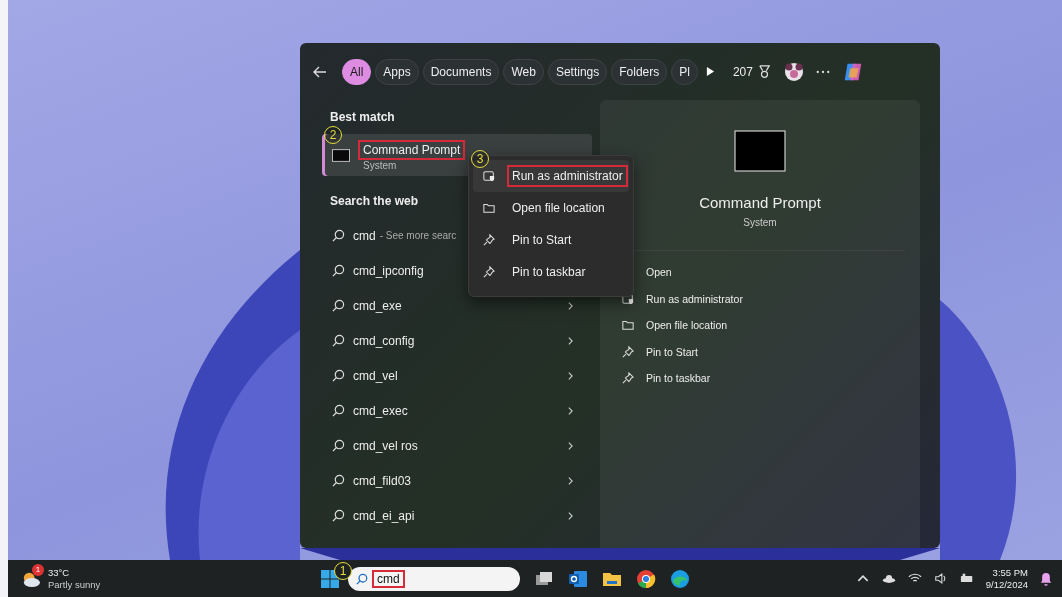 The height and width of the screenshot is (597, 1062). Describe the element at coordinates (384, 515) in the screenshot. I see `result-text: cmd_ei_api` at that location.